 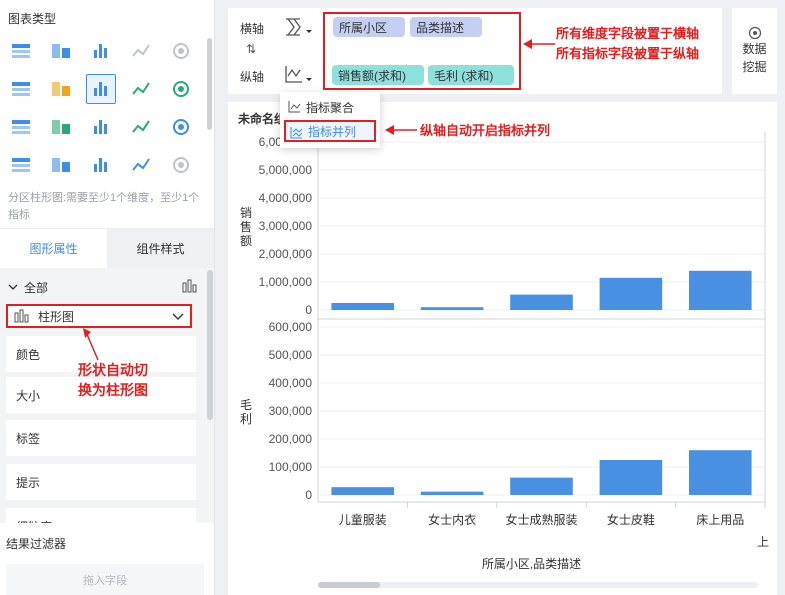 What do you see at coordinates (181, 165) in the screenshot?
I see `pie-icon` at bounding box center [181, 165].